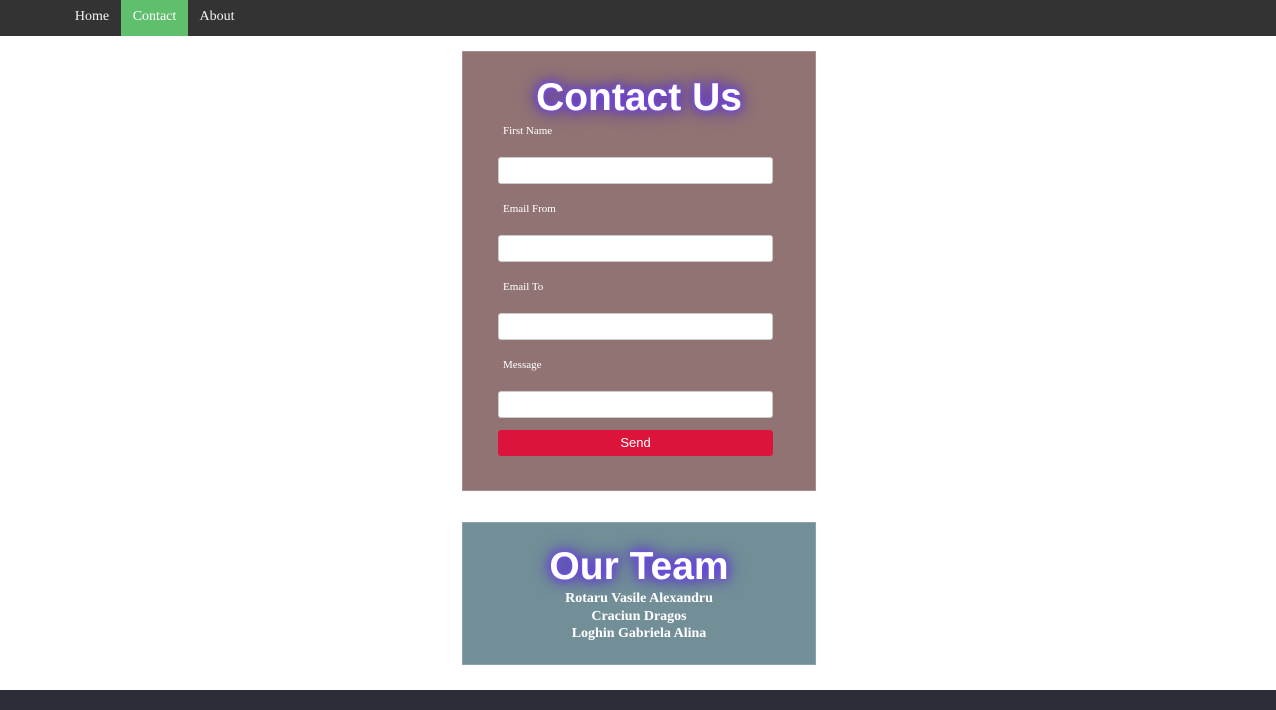 The image size is (1276, 710). I want to click on email-to-input, so click(635, 326).